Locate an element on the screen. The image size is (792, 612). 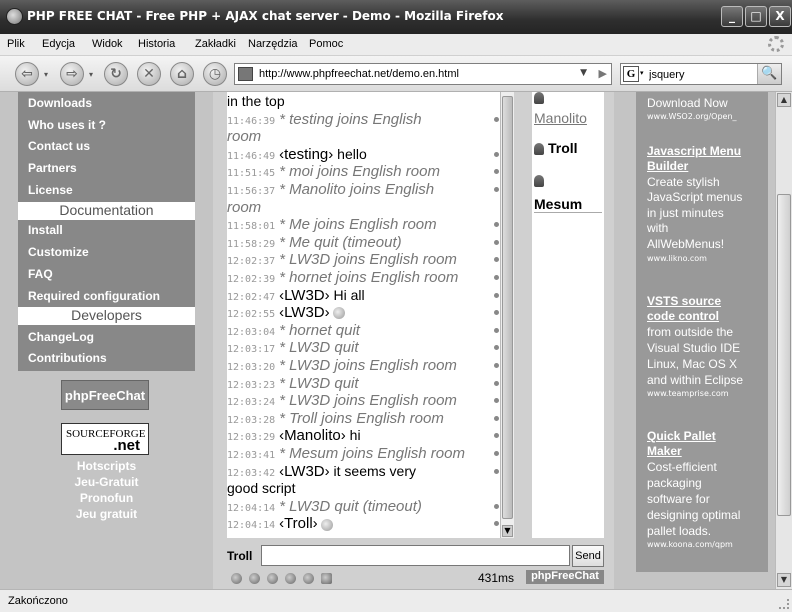
link-jeu-gratuit-2: Jeu gratuit is located at coordinates (106, 514).